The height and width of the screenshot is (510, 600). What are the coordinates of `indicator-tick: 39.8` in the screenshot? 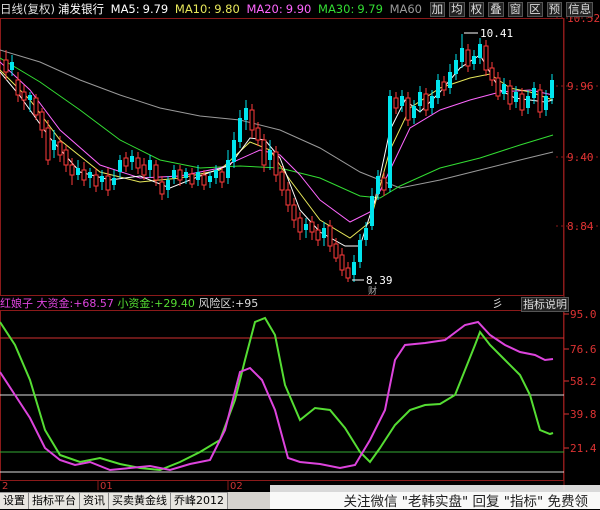 It's located at (583, 414).